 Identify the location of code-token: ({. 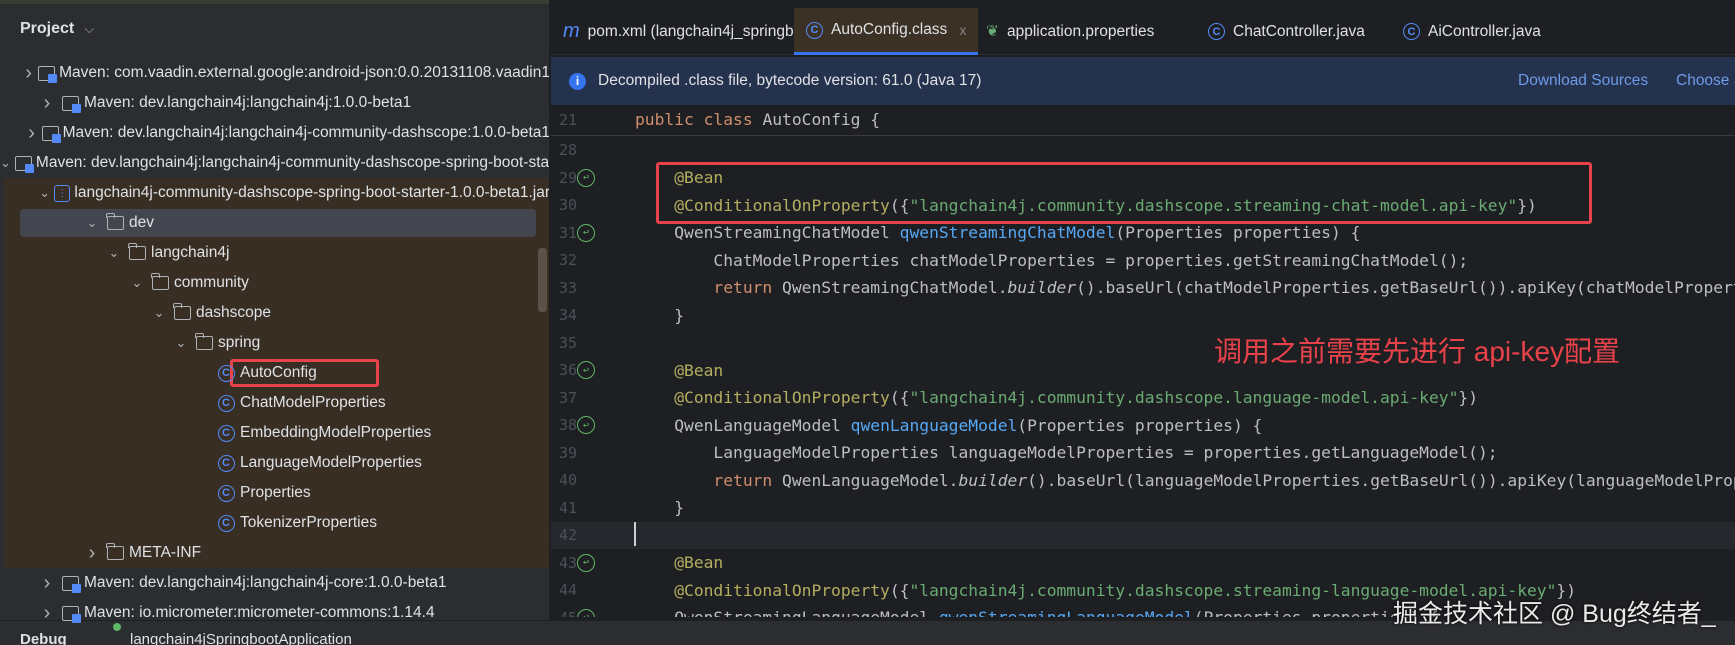
(899, 397).